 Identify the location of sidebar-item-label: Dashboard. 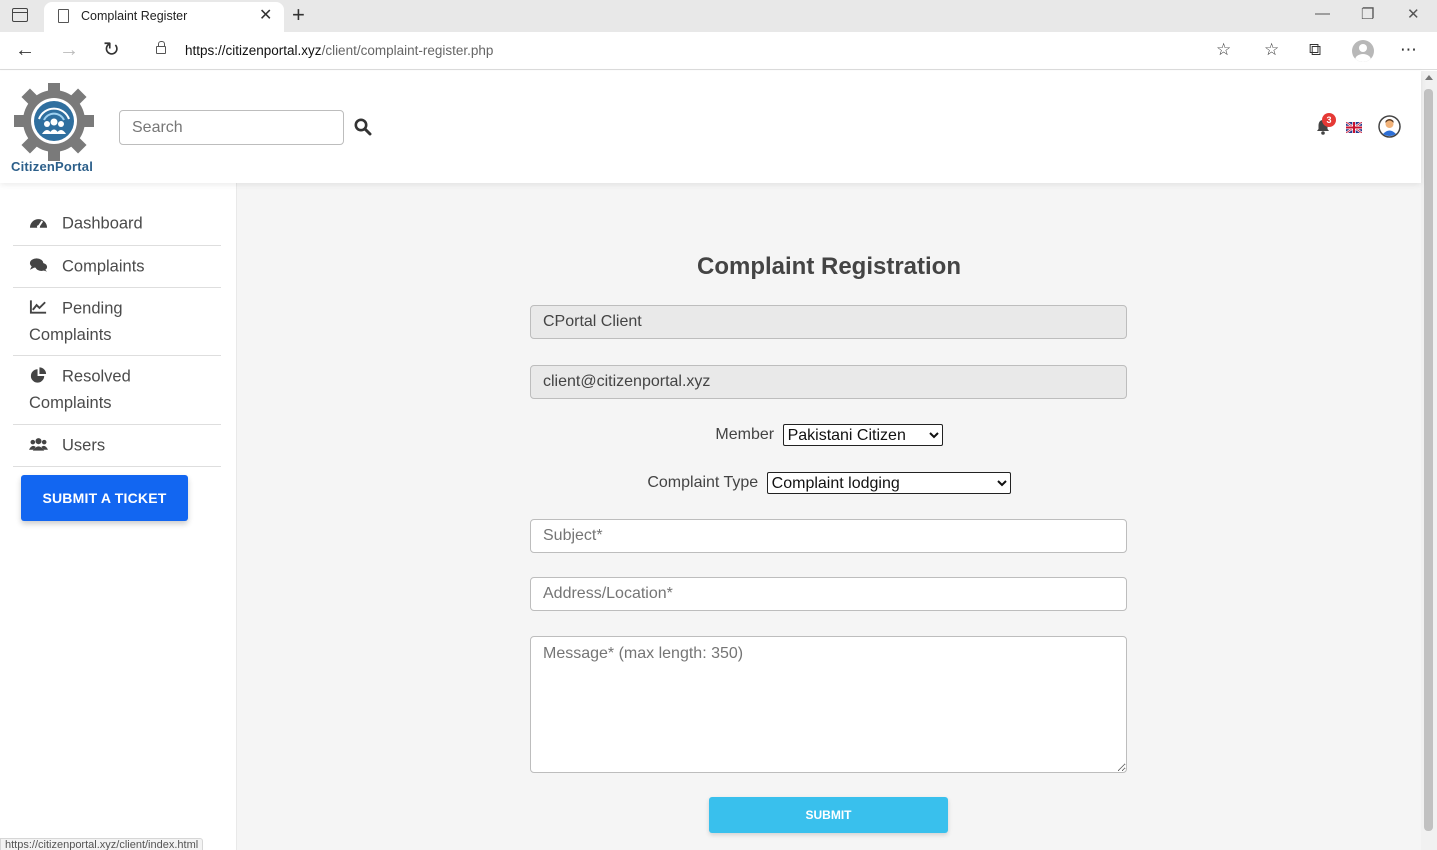
(102, 223).